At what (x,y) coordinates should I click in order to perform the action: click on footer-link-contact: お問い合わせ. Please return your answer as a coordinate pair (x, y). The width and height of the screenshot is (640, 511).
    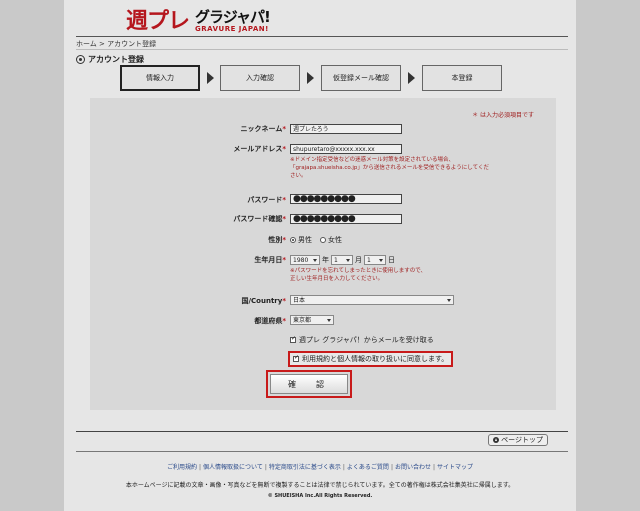
    Looking at the image, I should click on (413, 467).